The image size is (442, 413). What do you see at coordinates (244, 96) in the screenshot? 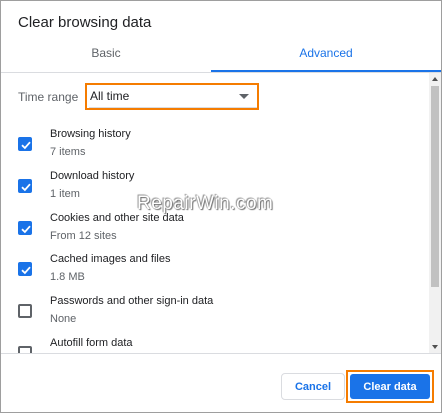
I see `dropdown-arrow-icon` at bounding box center [244, 96].